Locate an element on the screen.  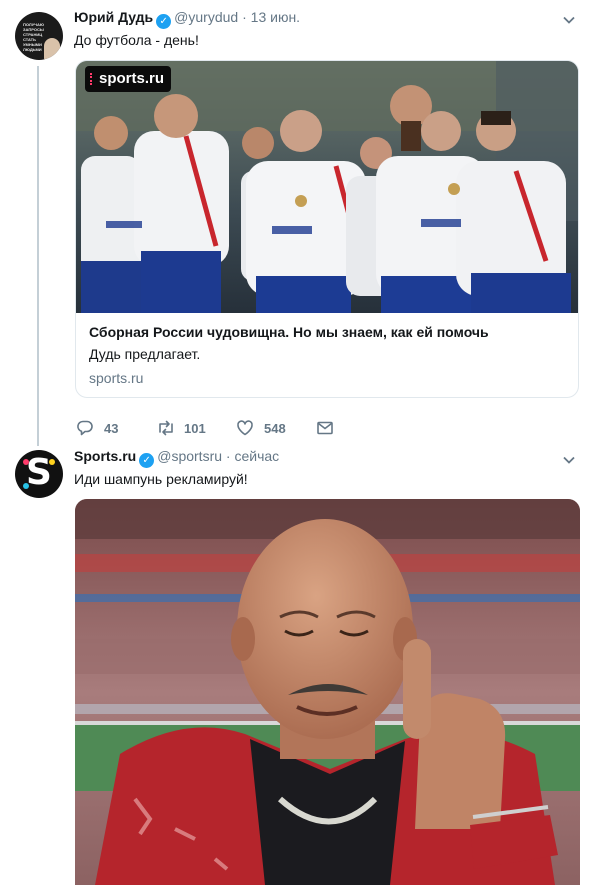
like-count: 548 is located at coordinates (275, 428).